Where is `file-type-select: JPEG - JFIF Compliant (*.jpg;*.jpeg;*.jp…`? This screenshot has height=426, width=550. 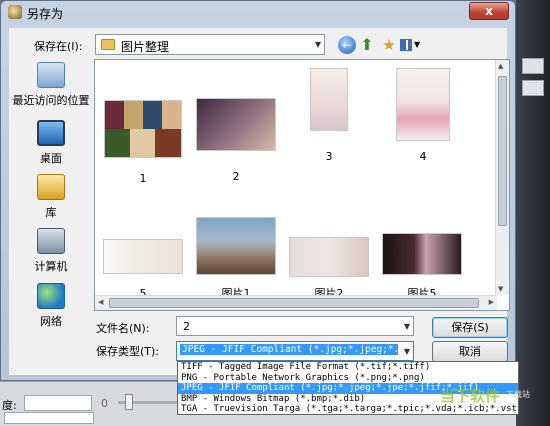
file-type-select: JPEG - JFIF Compliant (*.jpg;*.jpeg;*.jp… is located at coordinates (295, 351).